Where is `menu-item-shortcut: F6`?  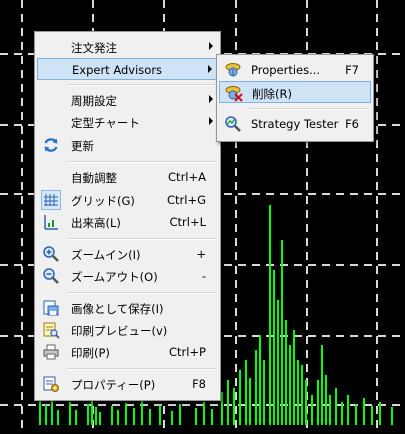
menu-item-shortcut: F6 is located at coordinates (352, 124).